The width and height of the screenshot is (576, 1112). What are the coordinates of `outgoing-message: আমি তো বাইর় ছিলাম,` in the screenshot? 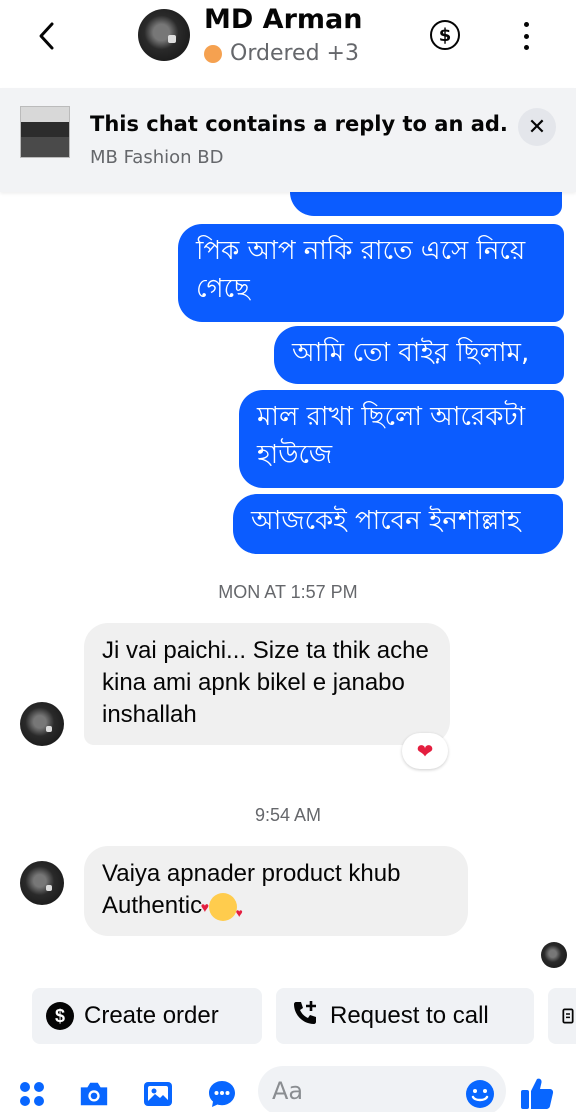 It's located at (419, 355).